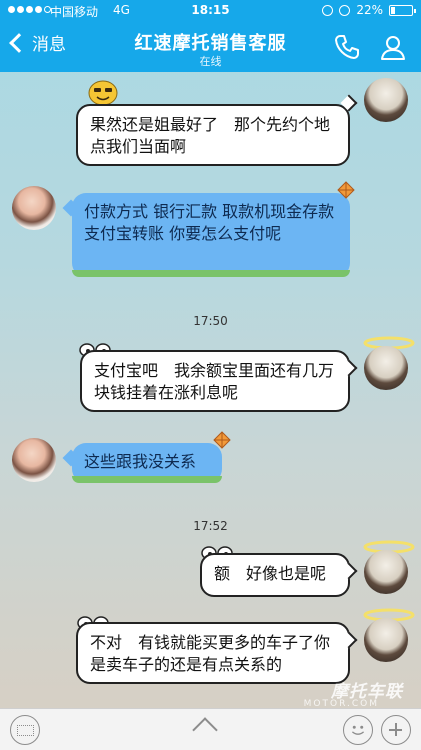 This screenshot has width=421, height=750. I want to click on bottom-input-bar, so click(210, 729).